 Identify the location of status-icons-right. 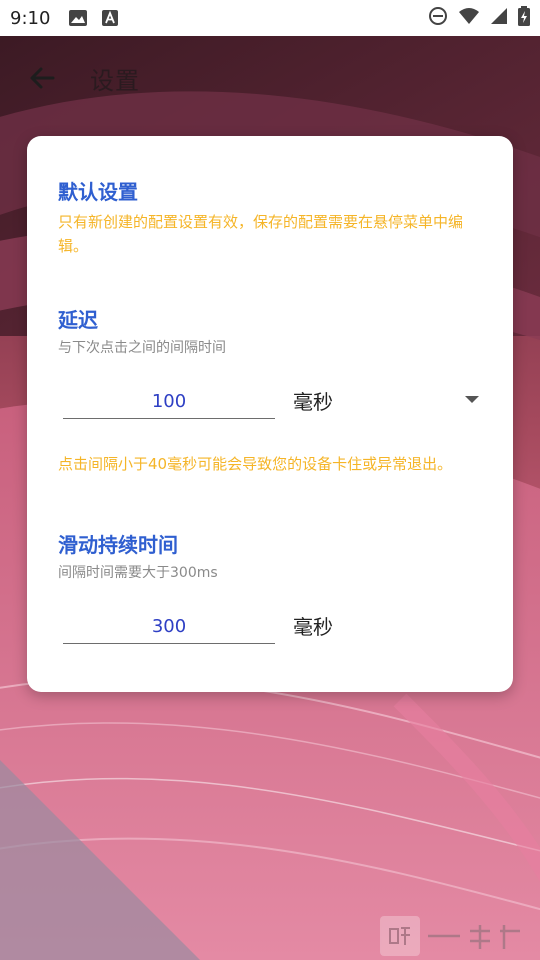
(479, 18).